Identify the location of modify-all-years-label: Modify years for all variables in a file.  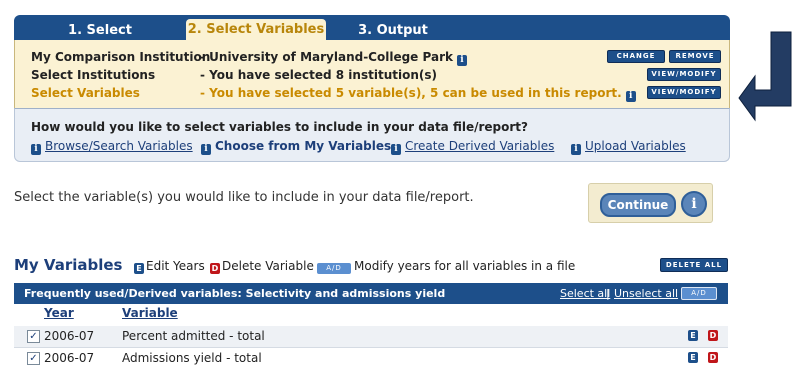
(465, 266).